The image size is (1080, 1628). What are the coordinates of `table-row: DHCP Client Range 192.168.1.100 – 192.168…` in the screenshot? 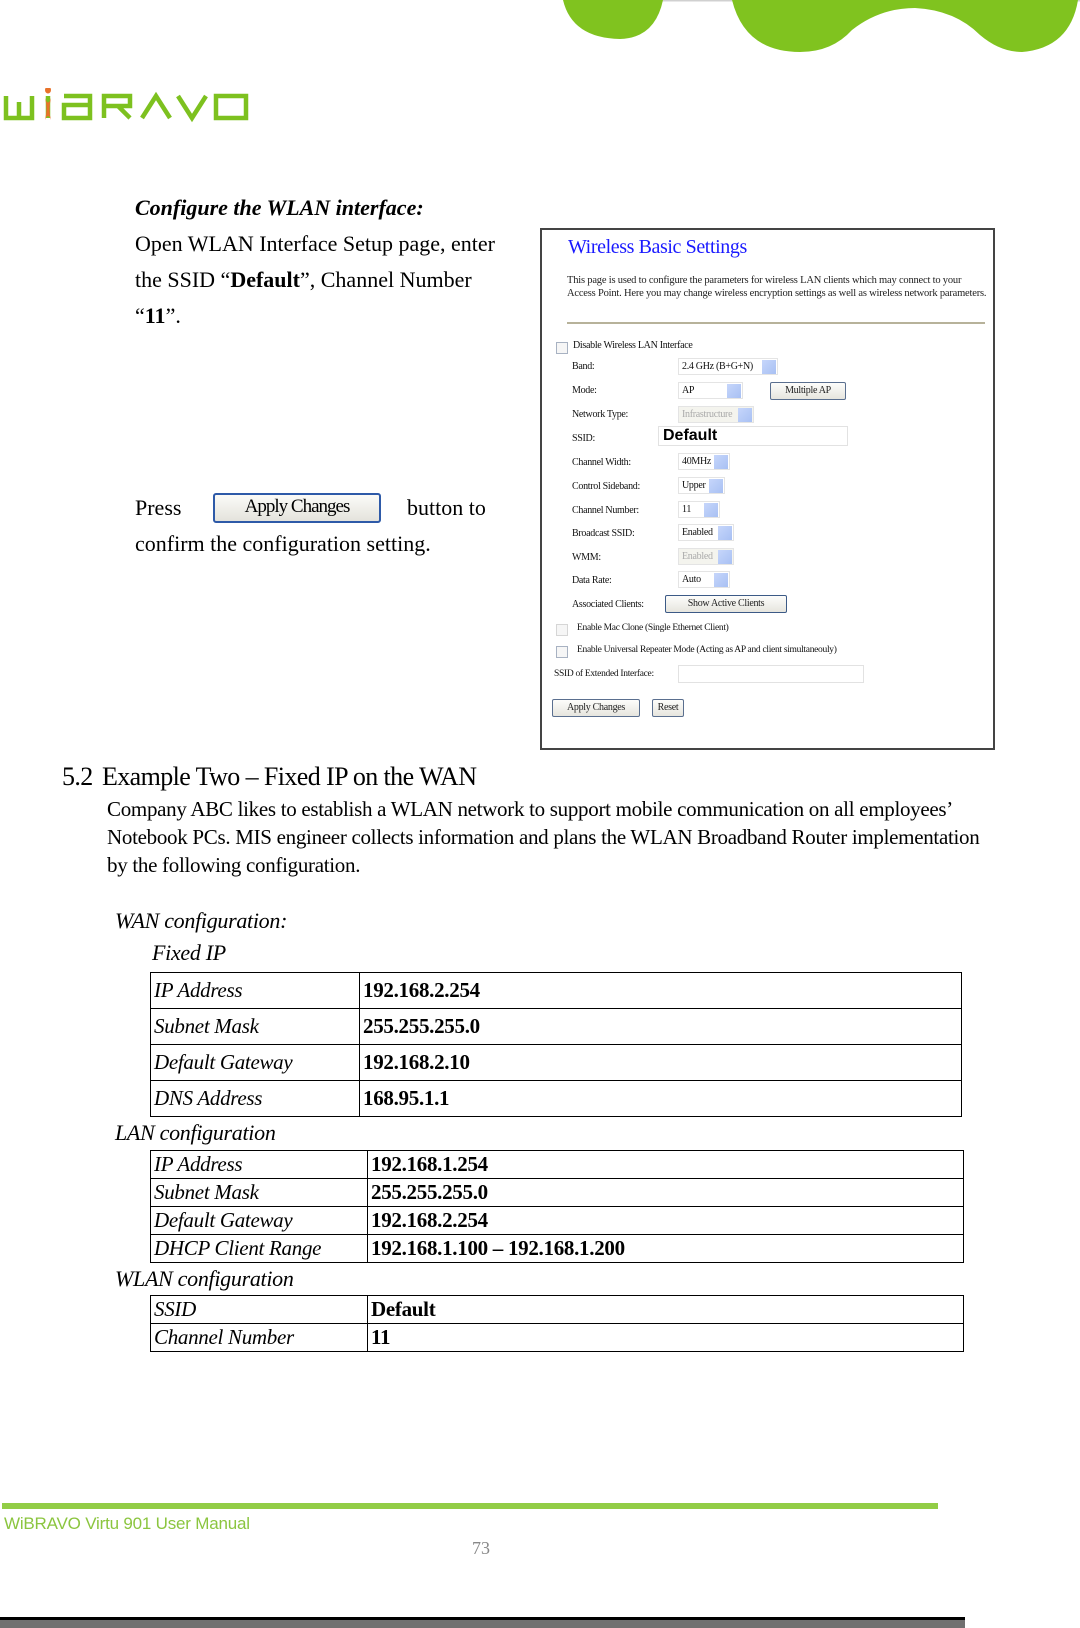 It's located at (557, 1248).